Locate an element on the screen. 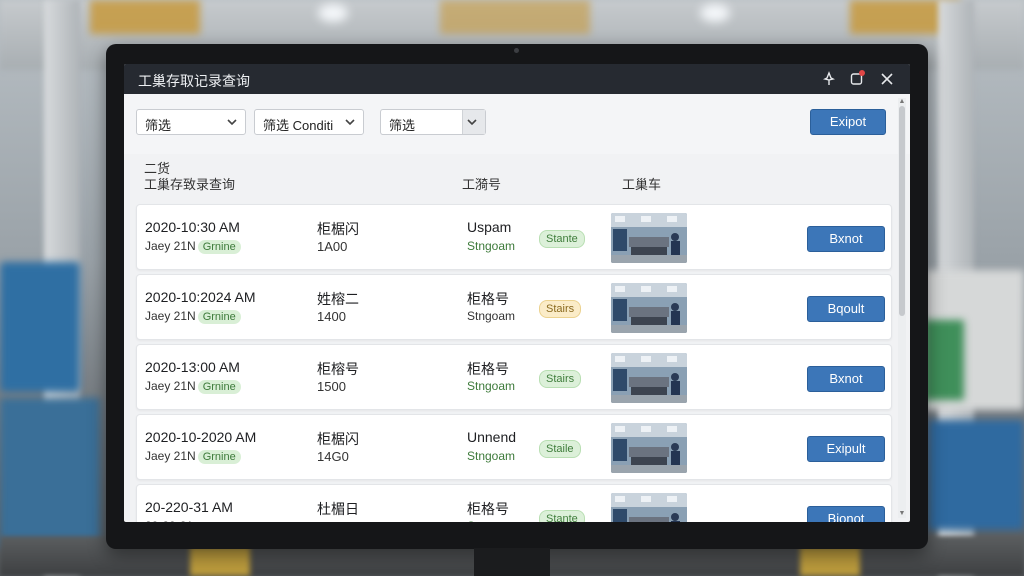  row-datetime: 2020-13:00 AM is located at coordinates (192, 367).